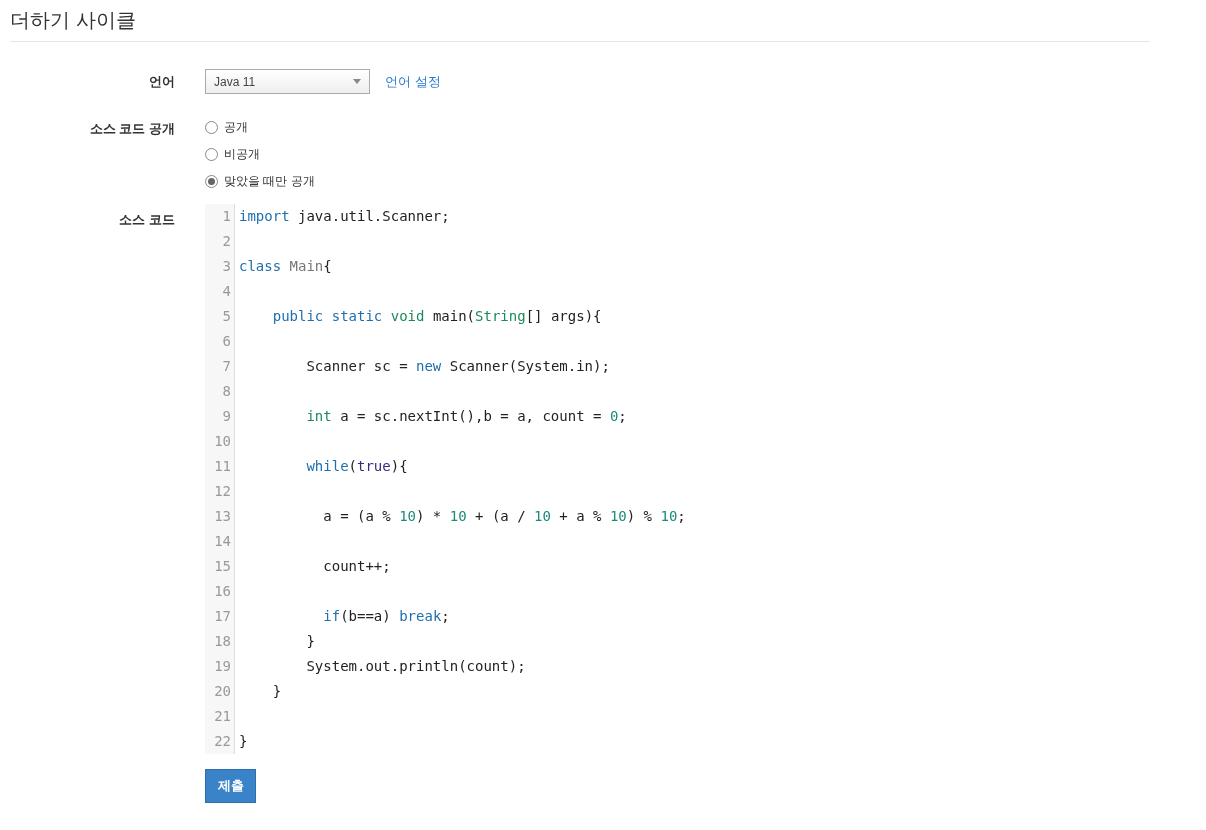  I want to click on field-label: 소스 코드, so click(147, 220).